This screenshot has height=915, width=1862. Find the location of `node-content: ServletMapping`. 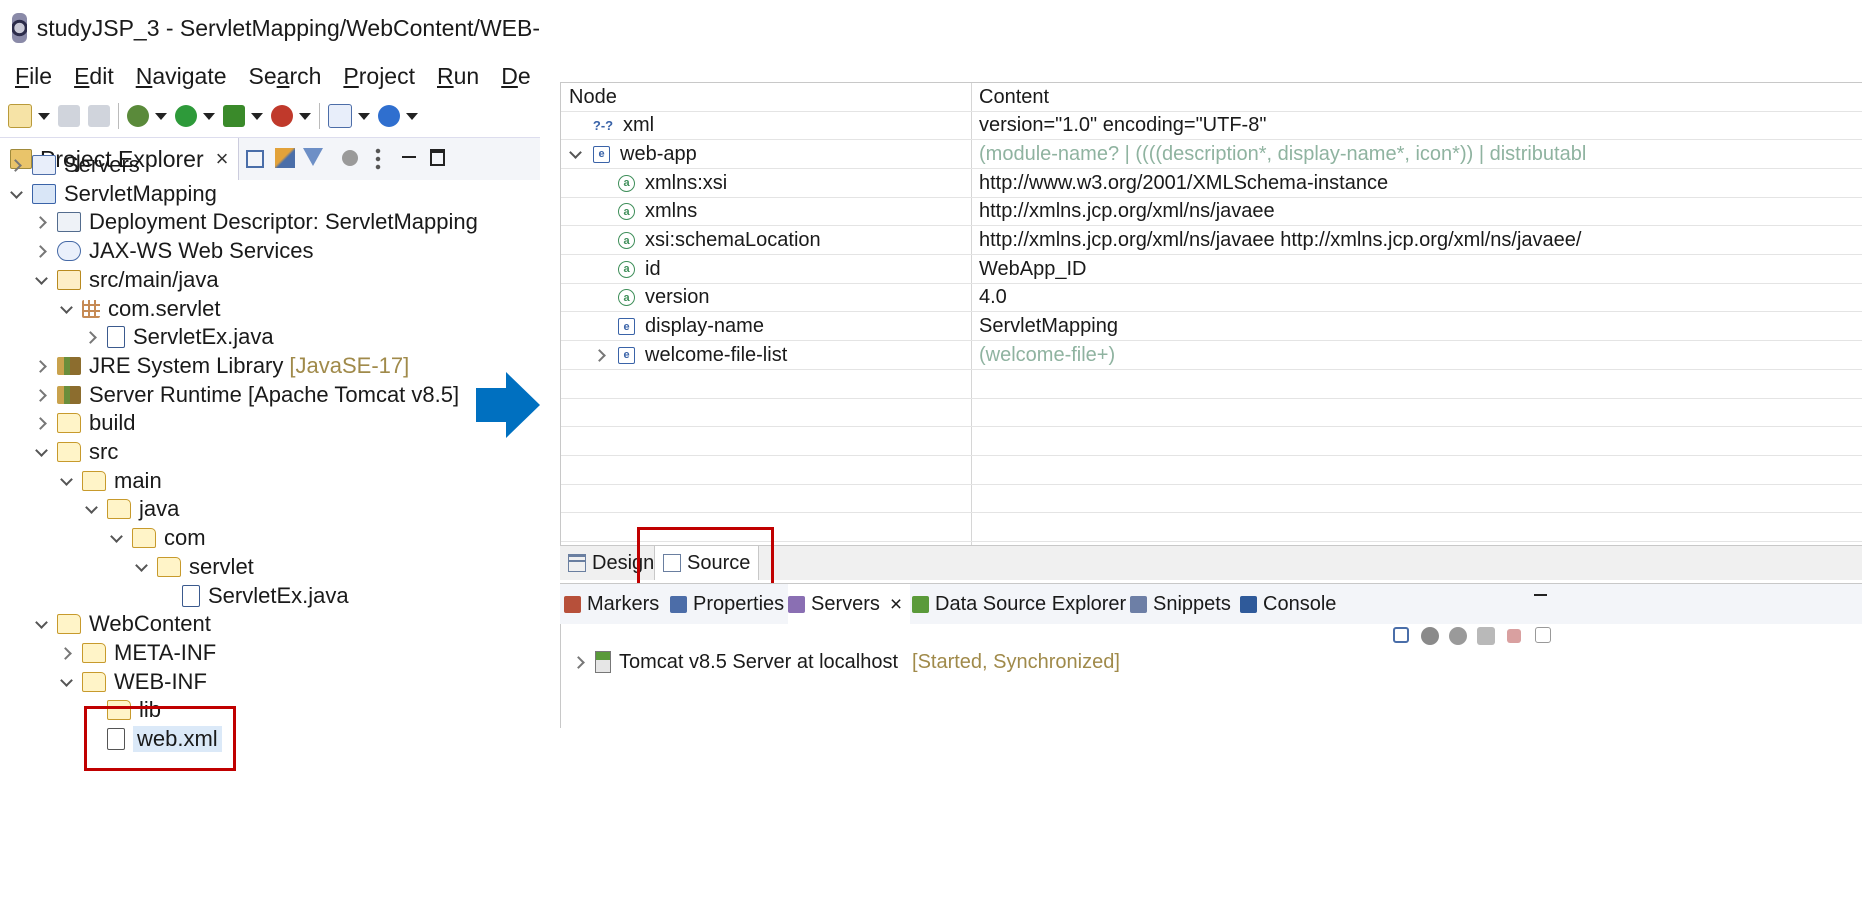

node-content: ServletMapping is located at coordinates (1048, 327).